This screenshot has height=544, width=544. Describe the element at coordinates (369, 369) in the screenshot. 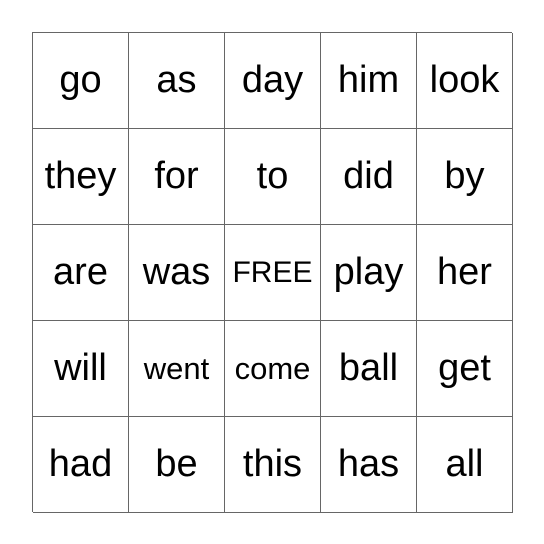

I see `bingo-cell: ball` at that location.